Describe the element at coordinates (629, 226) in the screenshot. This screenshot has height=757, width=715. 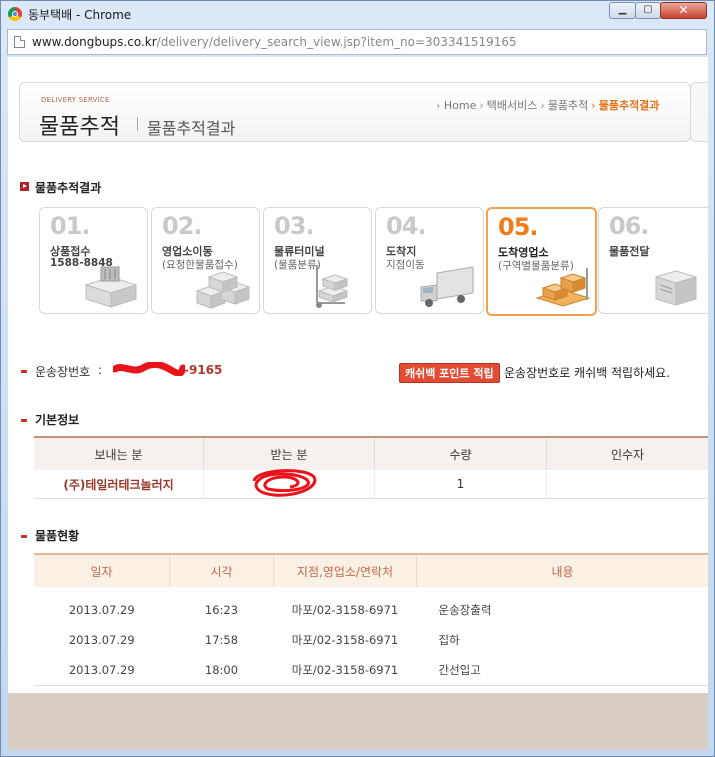
I see `step-number: 06.` at that location.